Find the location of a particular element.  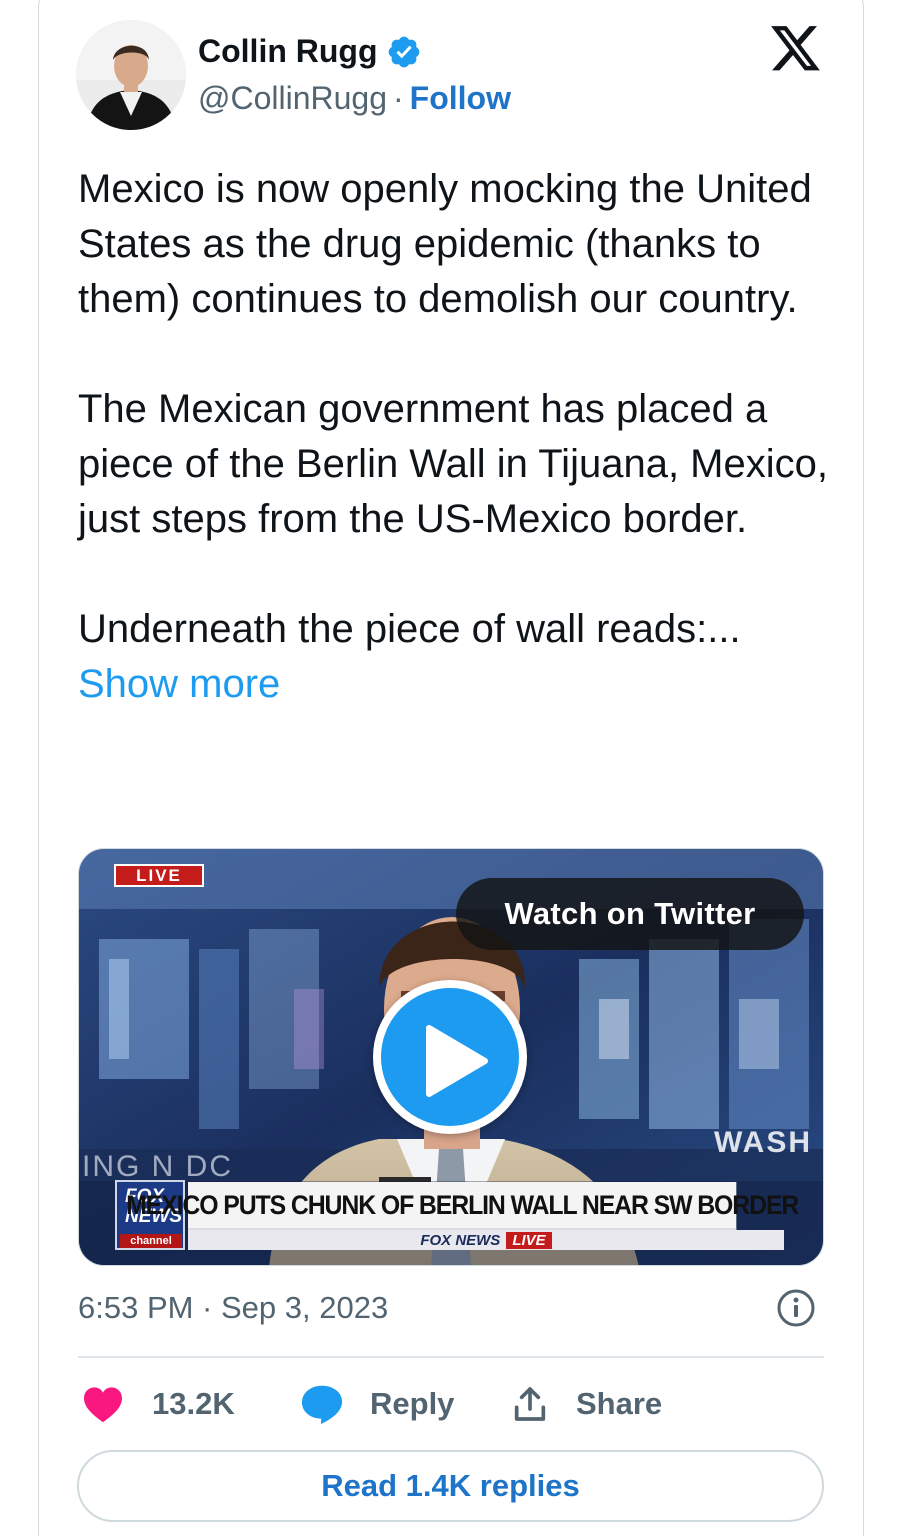

action-bar: 13.2K Reply Share is located at coordinates (451, 1404).